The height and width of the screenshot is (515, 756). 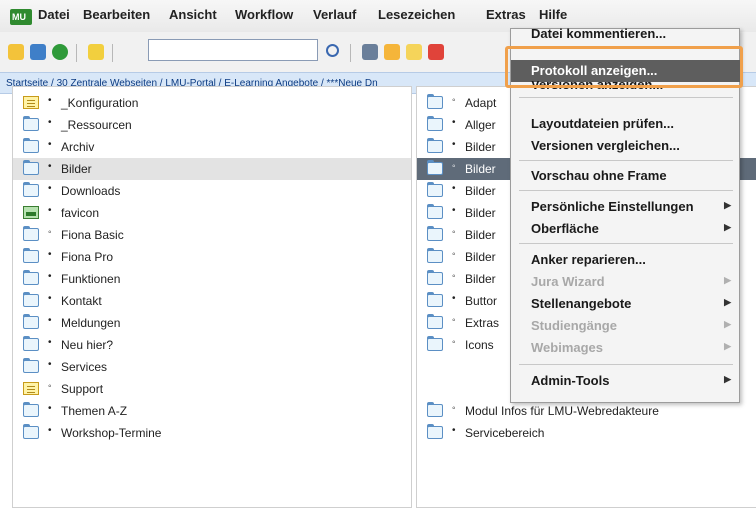 What do you see at coordinates (212, 147) in the screenshot?
I see `list-item: • Archiv` at bounding box center [212, 147].